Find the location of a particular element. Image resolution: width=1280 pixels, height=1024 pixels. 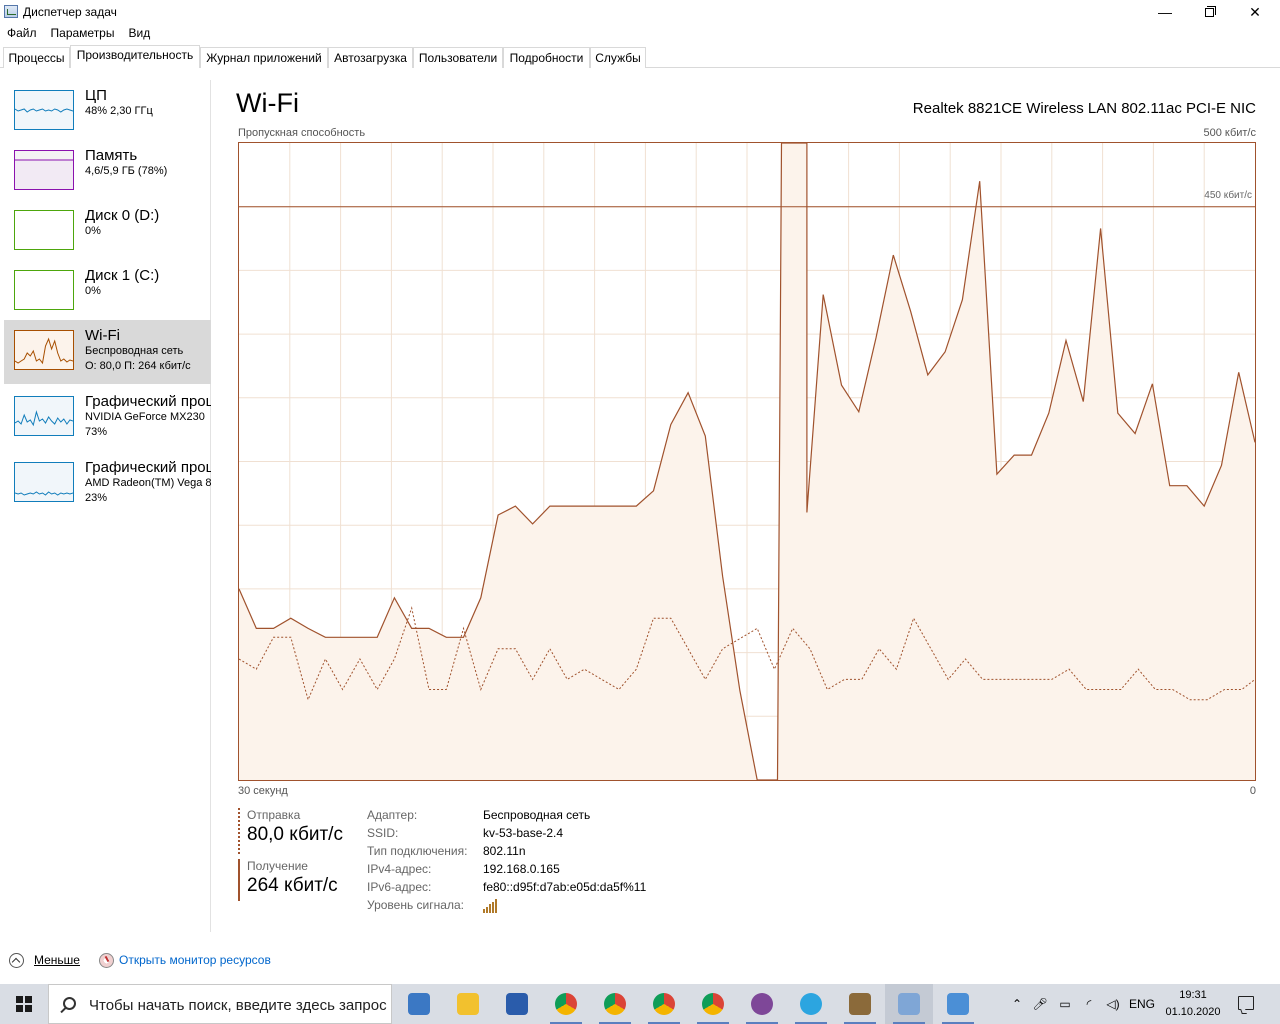

restore-icon is located at coordinates (1210, 11).